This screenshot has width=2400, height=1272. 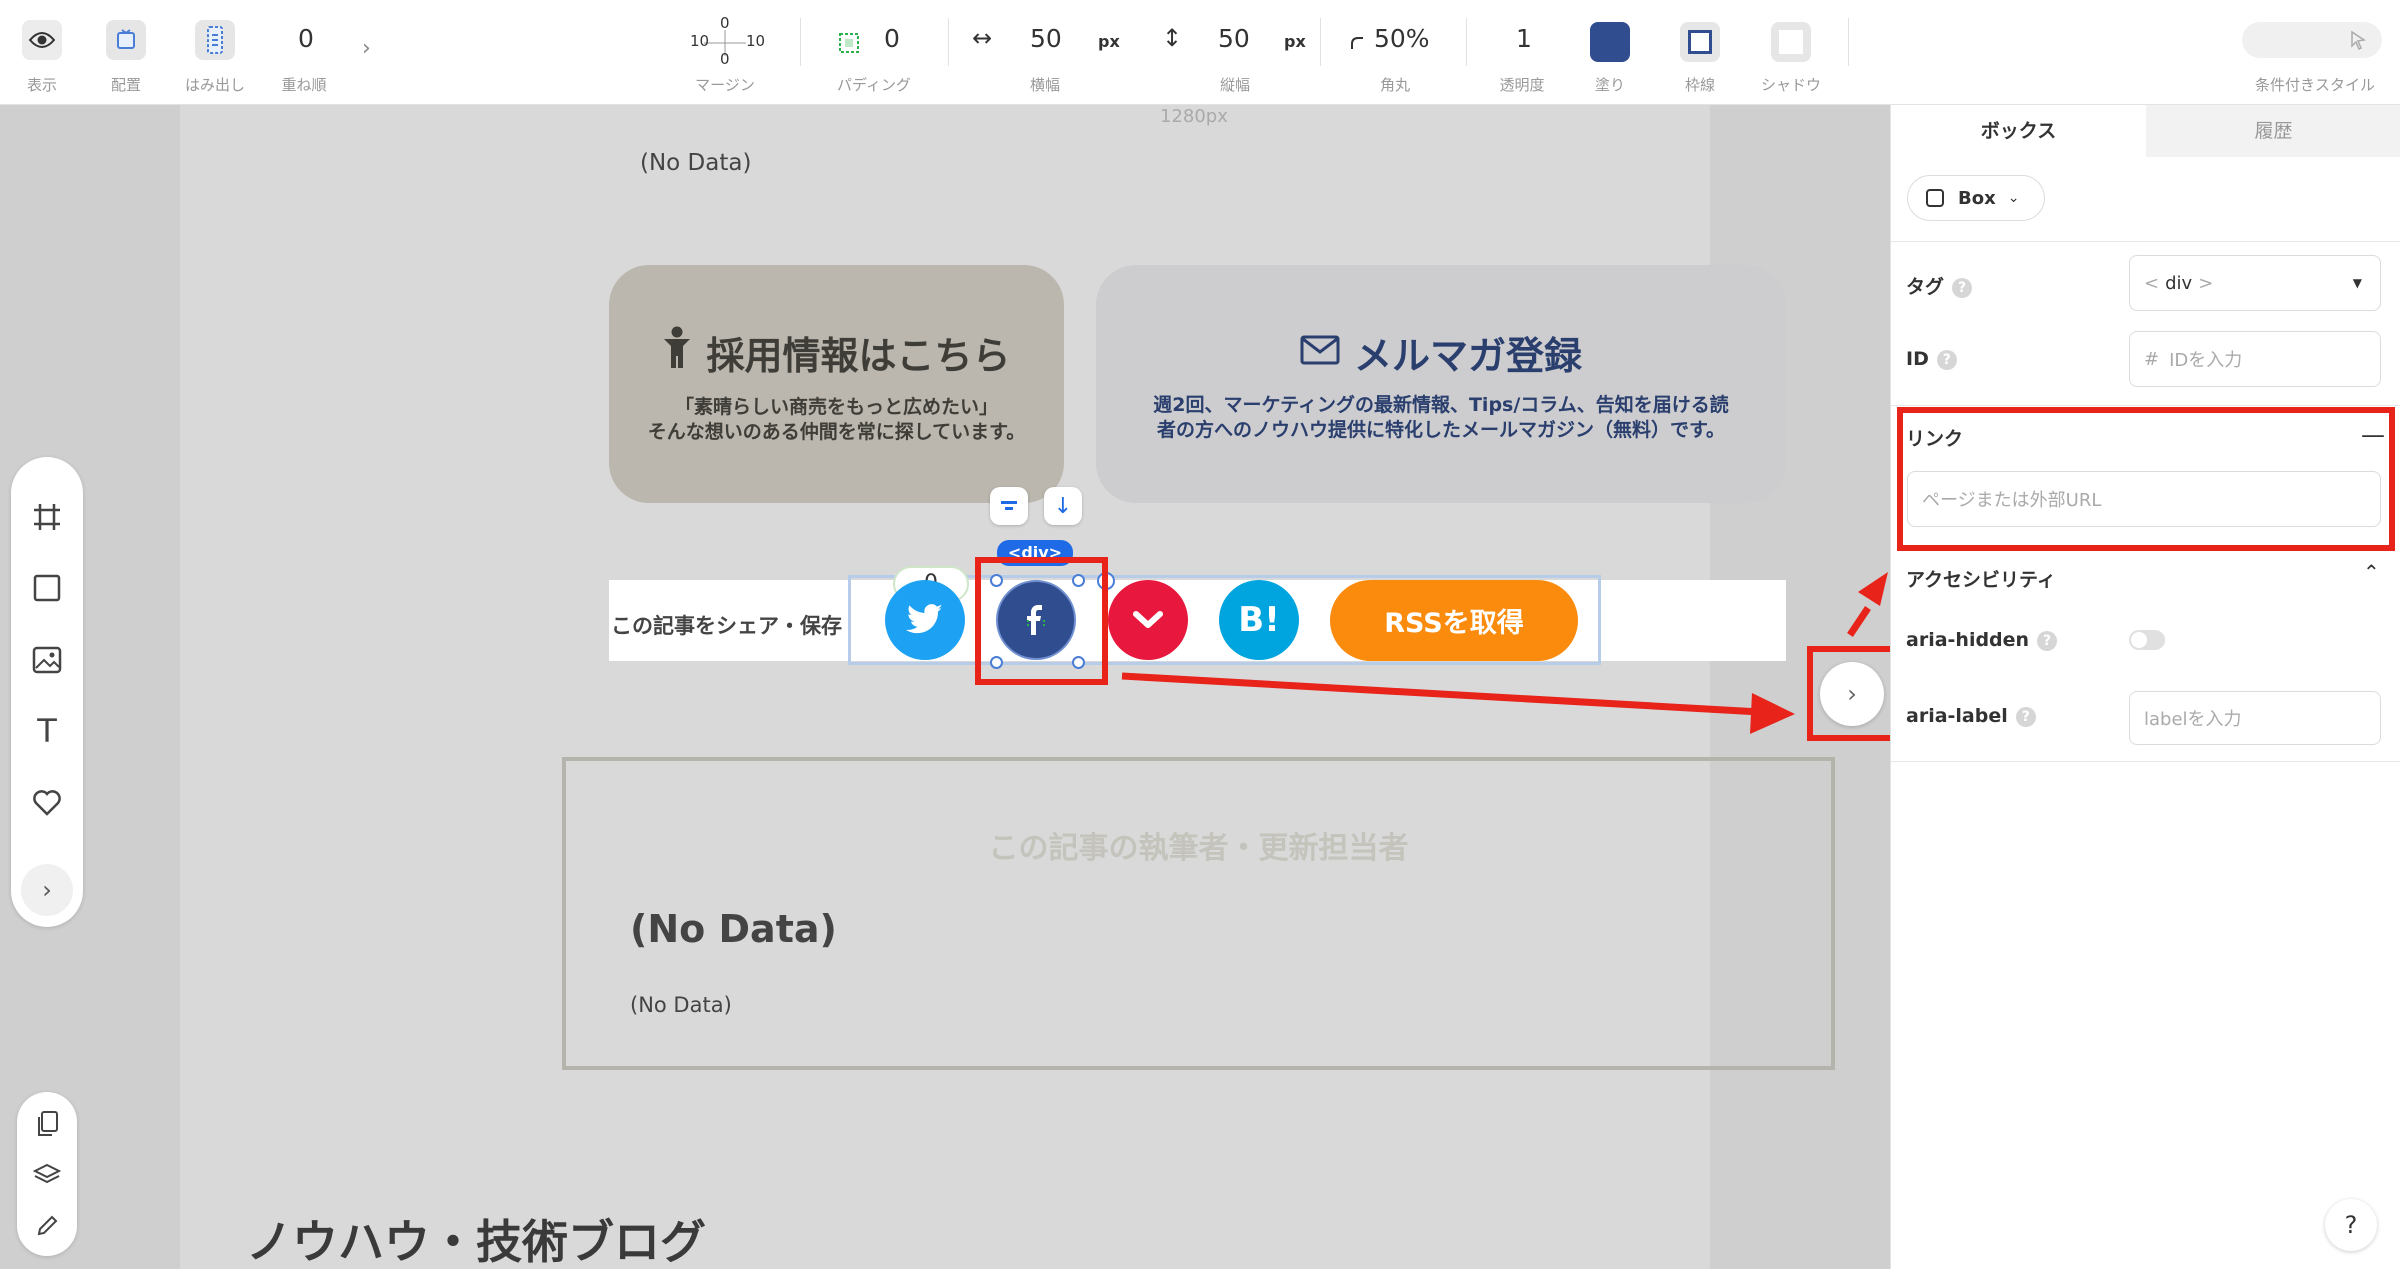 I want to click on id-field-label: ID?, so click(x=1931, y=359).